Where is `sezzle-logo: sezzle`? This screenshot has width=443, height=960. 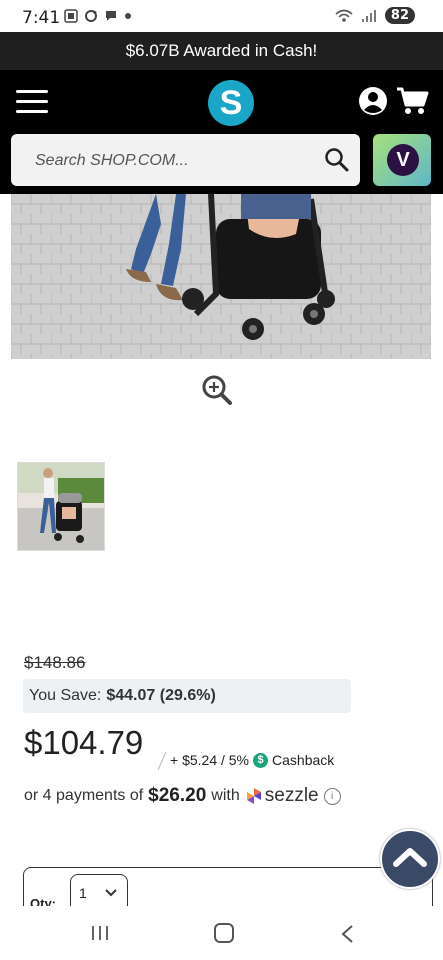 sezzle-logo: sezzle is located at coordinates (282, 796).